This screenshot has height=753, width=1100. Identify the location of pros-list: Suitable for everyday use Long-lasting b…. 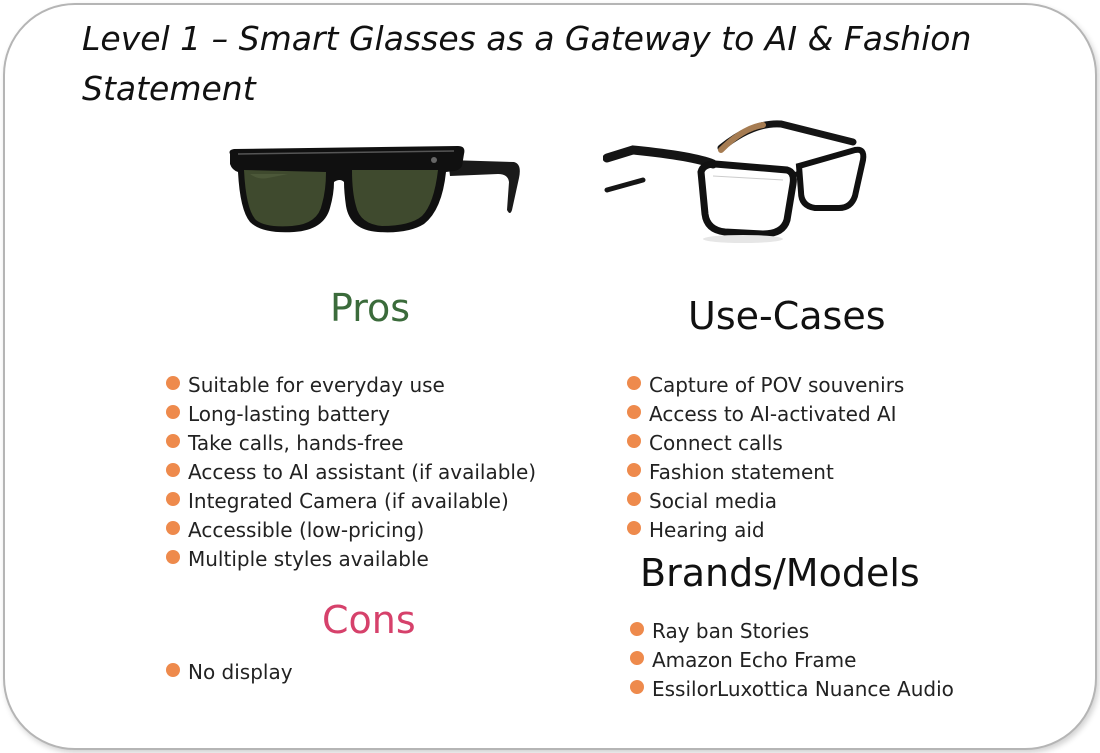
(351, 472).